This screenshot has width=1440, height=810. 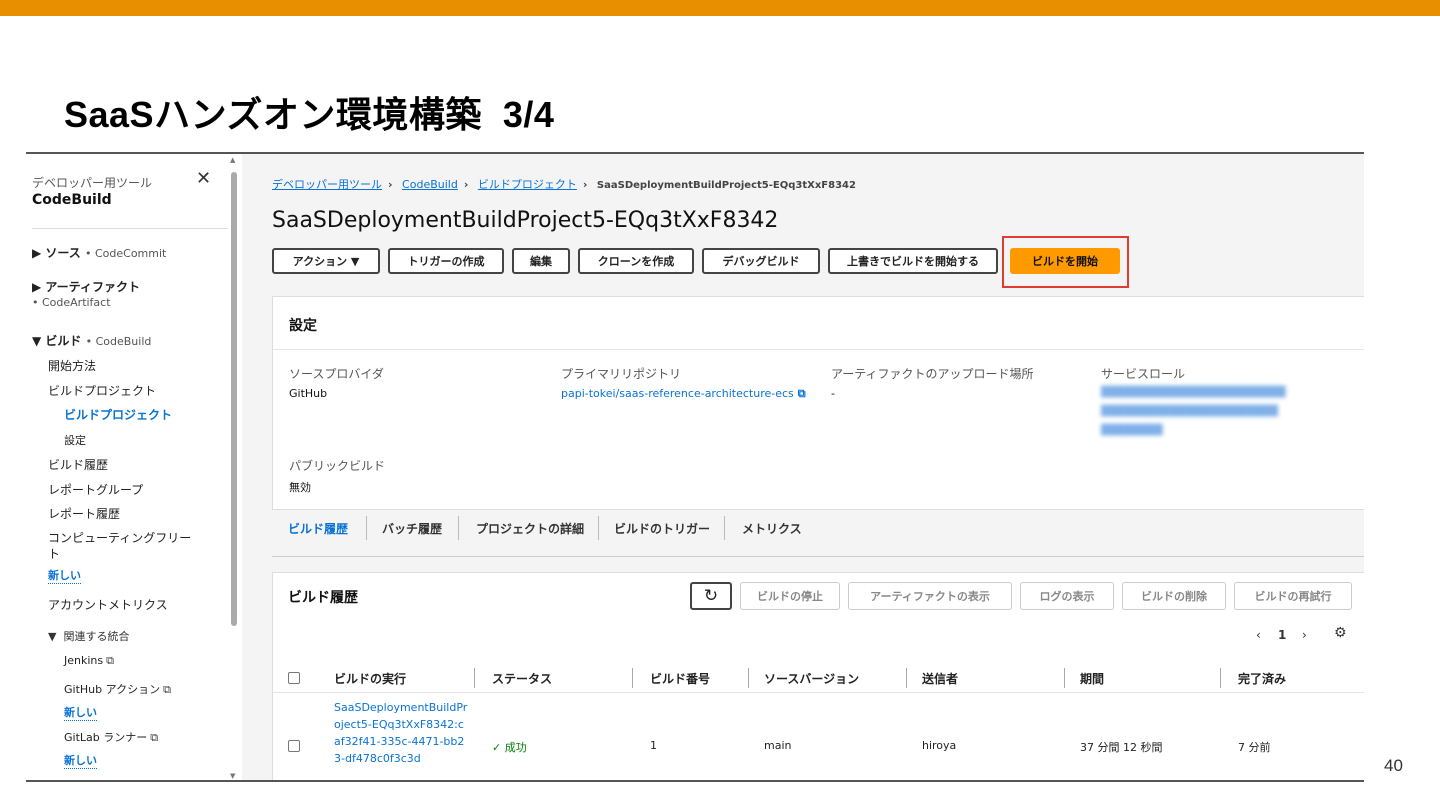 What do you see at coordinates (323, 598) in the screenshot?
I see `build-history-title: ビルド履歴` at bounding box center [323, 598].